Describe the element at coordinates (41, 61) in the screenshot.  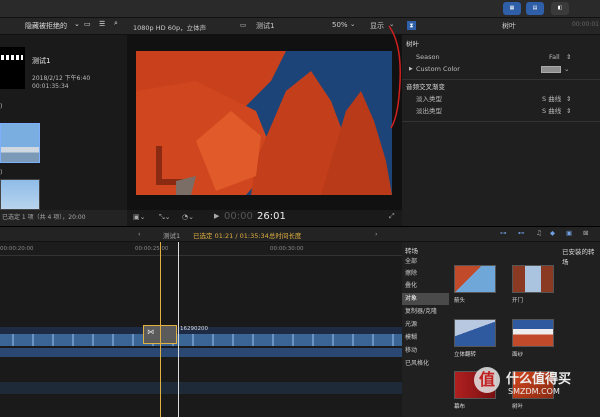
I see `event-title: 测试1` at that location.